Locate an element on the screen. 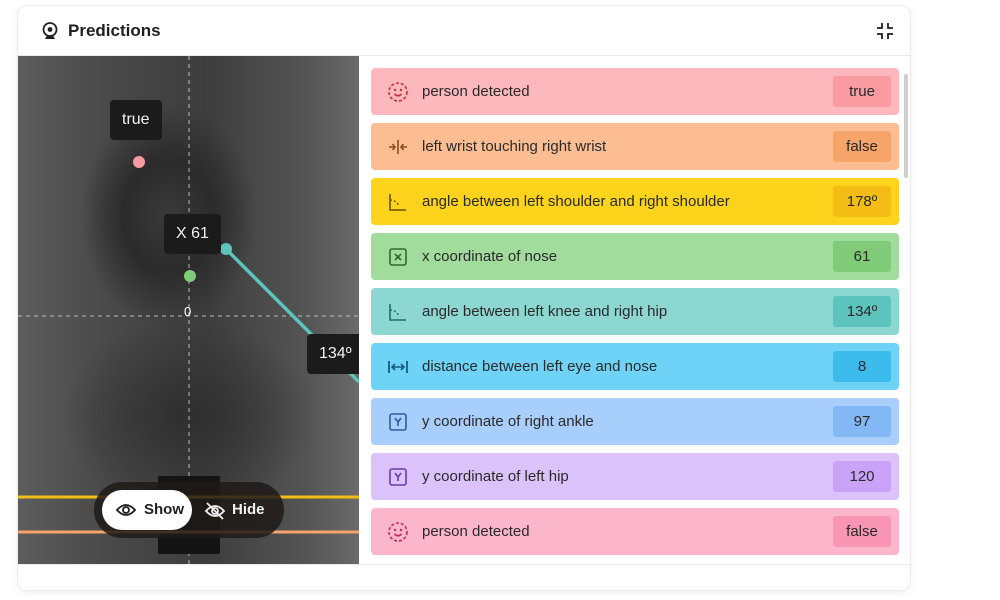 Image resolution: width=1000 pixels, height=600 pixels. eye-off-icon is located at coordinates (215, 511).